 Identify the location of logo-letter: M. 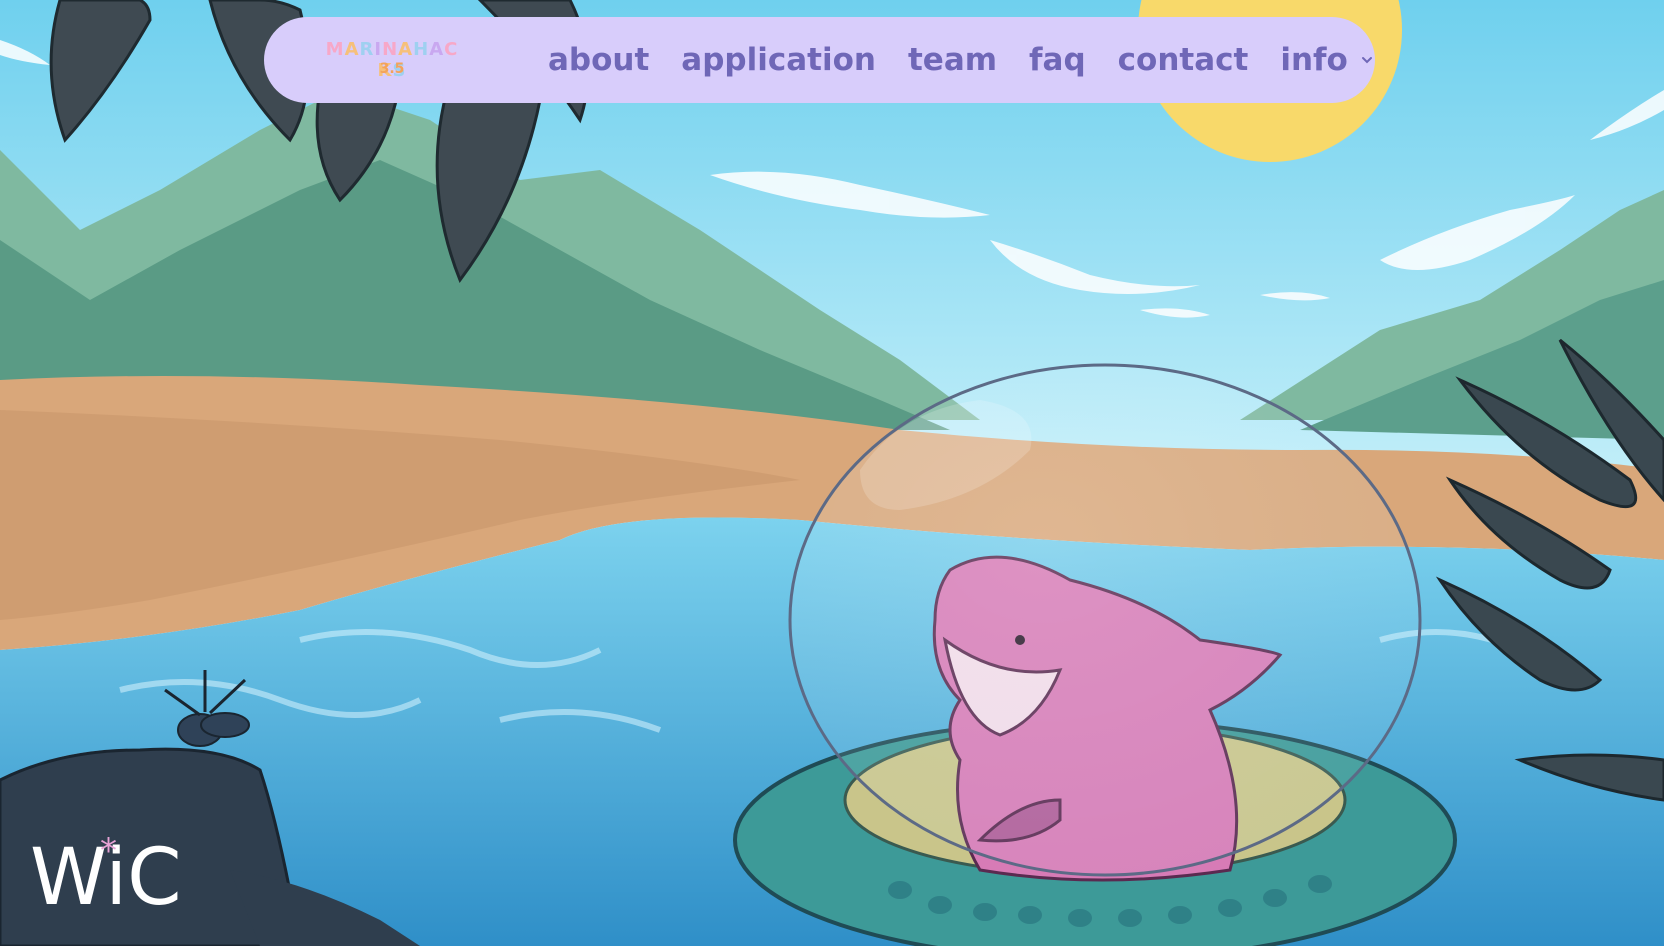
(335, 49).